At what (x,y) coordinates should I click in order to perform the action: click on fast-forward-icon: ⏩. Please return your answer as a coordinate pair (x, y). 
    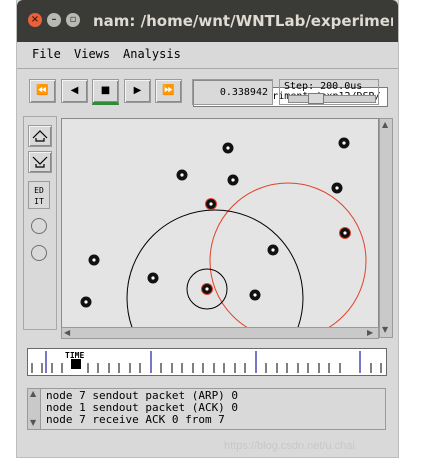
    Looking at the image, I should click on (168, 90).